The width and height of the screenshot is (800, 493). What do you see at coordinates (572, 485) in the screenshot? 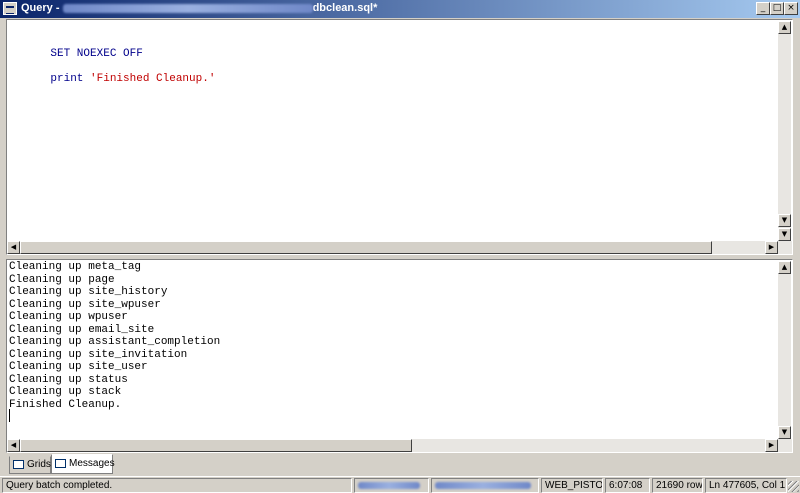
I see `status-database: WEB_PISTON` at bounding box center [572, 485].